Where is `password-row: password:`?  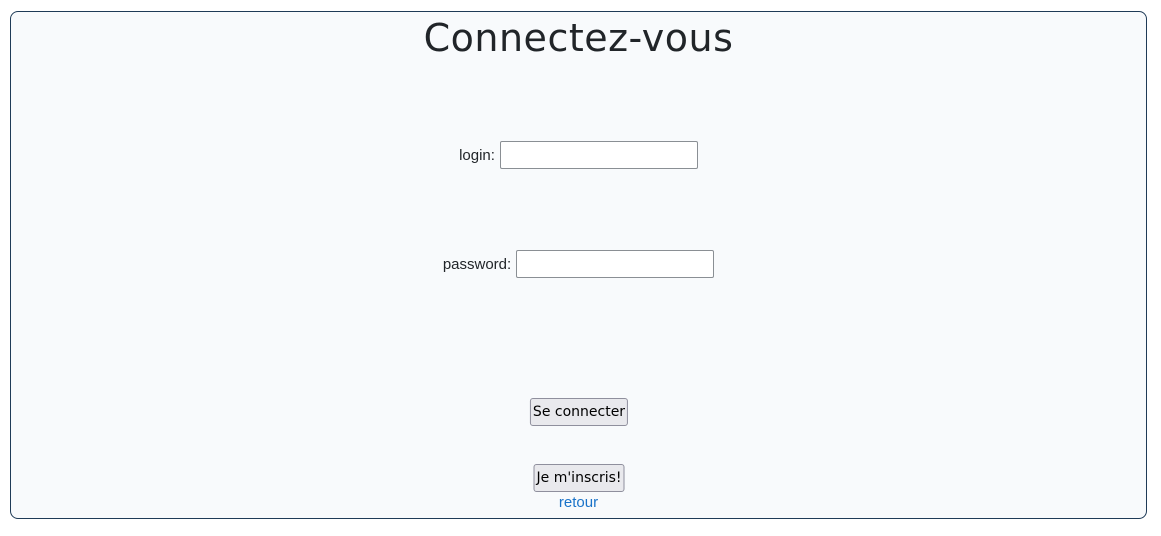 password-row: password: is located at coordinates (578, 264).